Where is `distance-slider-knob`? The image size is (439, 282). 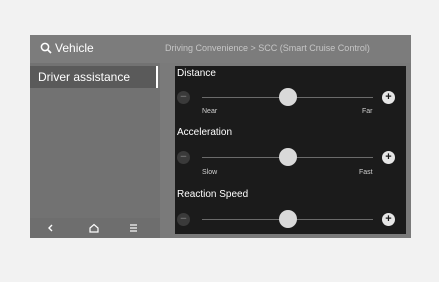 distance-slider-knob is located at coordinates (287, 97).